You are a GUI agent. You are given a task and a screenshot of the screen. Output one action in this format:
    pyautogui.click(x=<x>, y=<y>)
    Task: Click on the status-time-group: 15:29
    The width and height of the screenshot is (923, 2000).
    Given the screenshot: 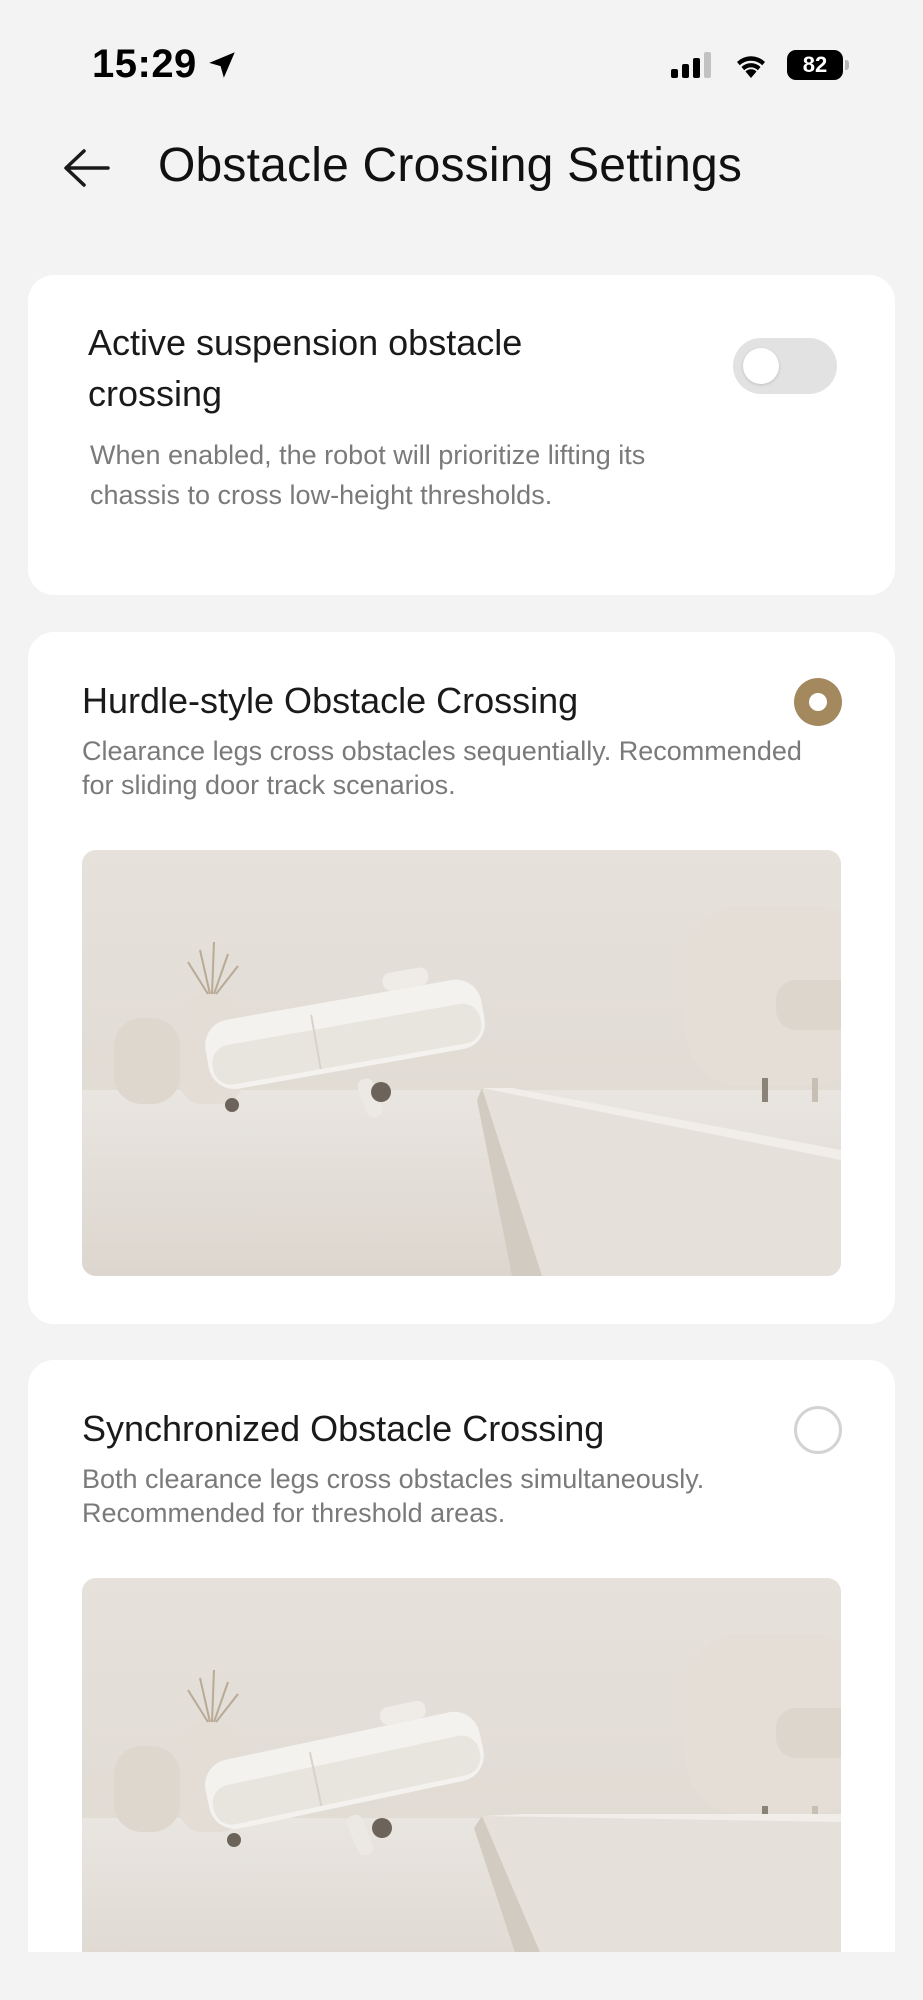 What is the action you would take?
    pyautogui.click(x=165, y=64)
    